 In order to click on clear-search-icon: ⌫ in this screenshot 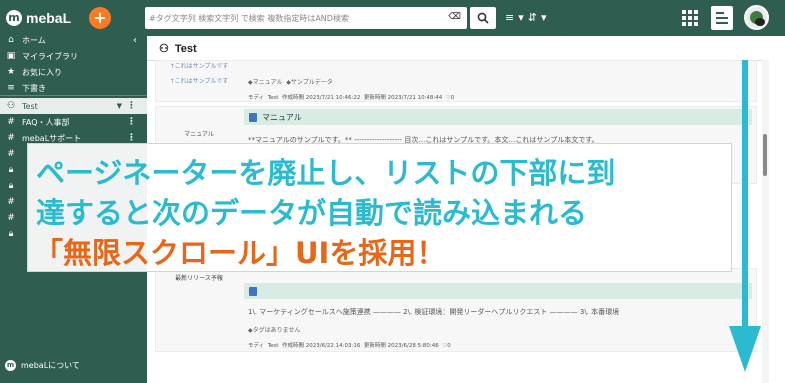, I will do `click(454, 17)`.